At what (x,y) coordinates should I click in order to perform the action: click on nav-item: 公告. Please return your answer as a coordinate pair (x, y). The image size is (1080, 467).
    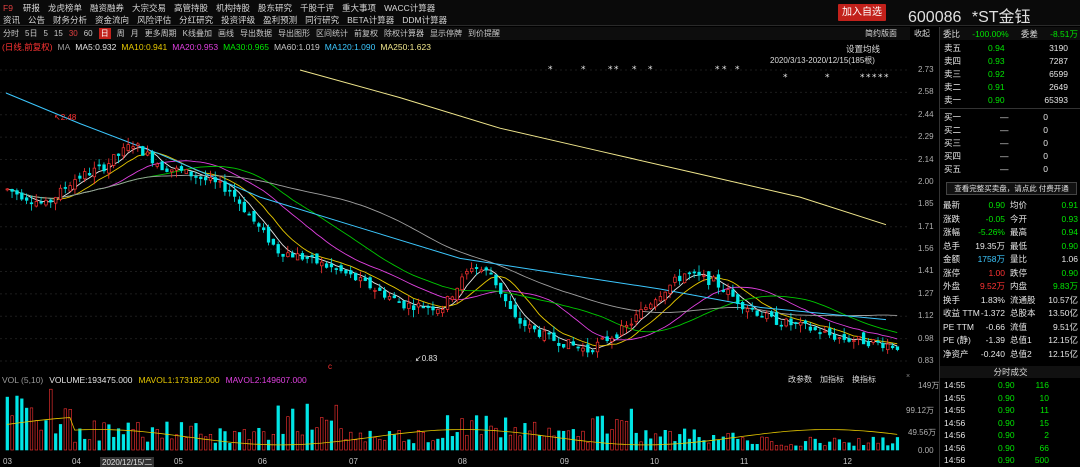
    Looking at the image, I should click on (36, 20).